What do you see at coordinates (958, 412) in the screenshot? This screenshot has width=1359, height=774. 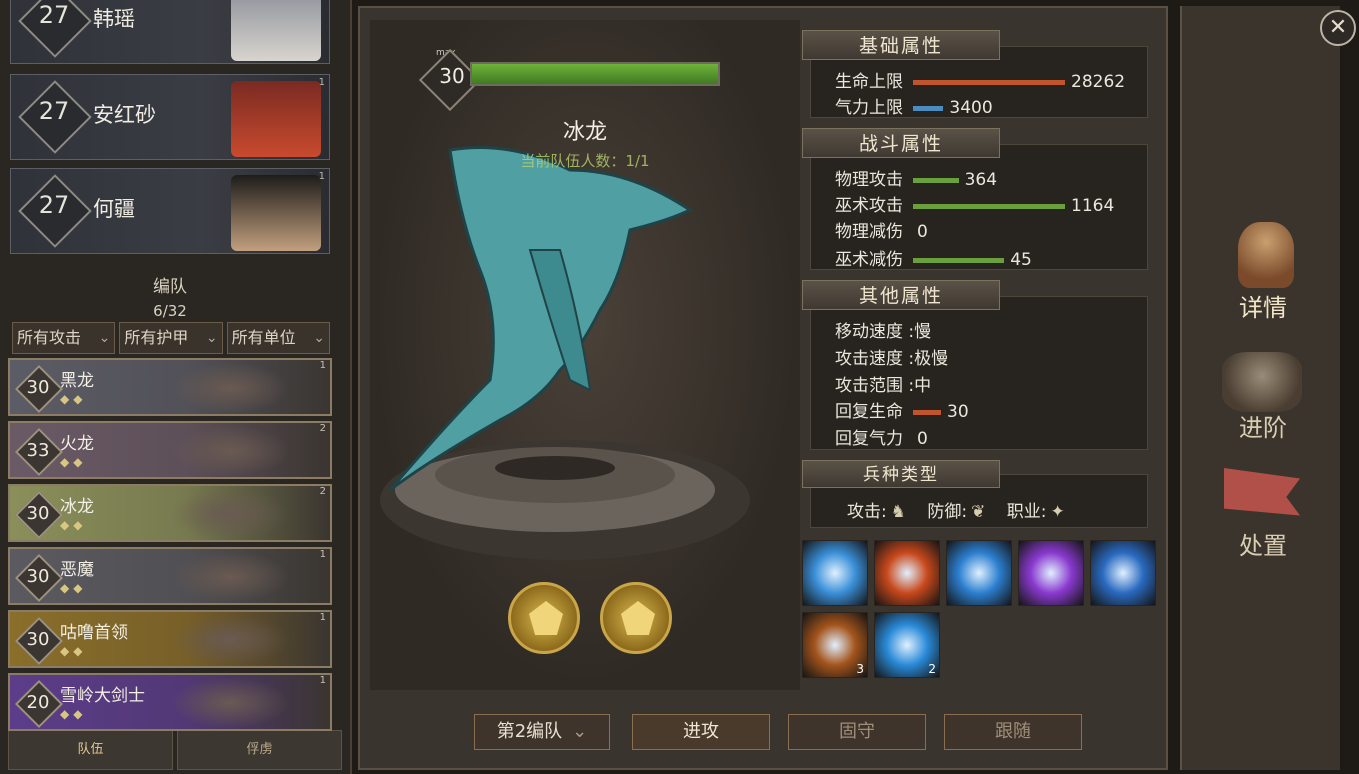 I see `stat-value: 30` at bounding box center [958, 412].